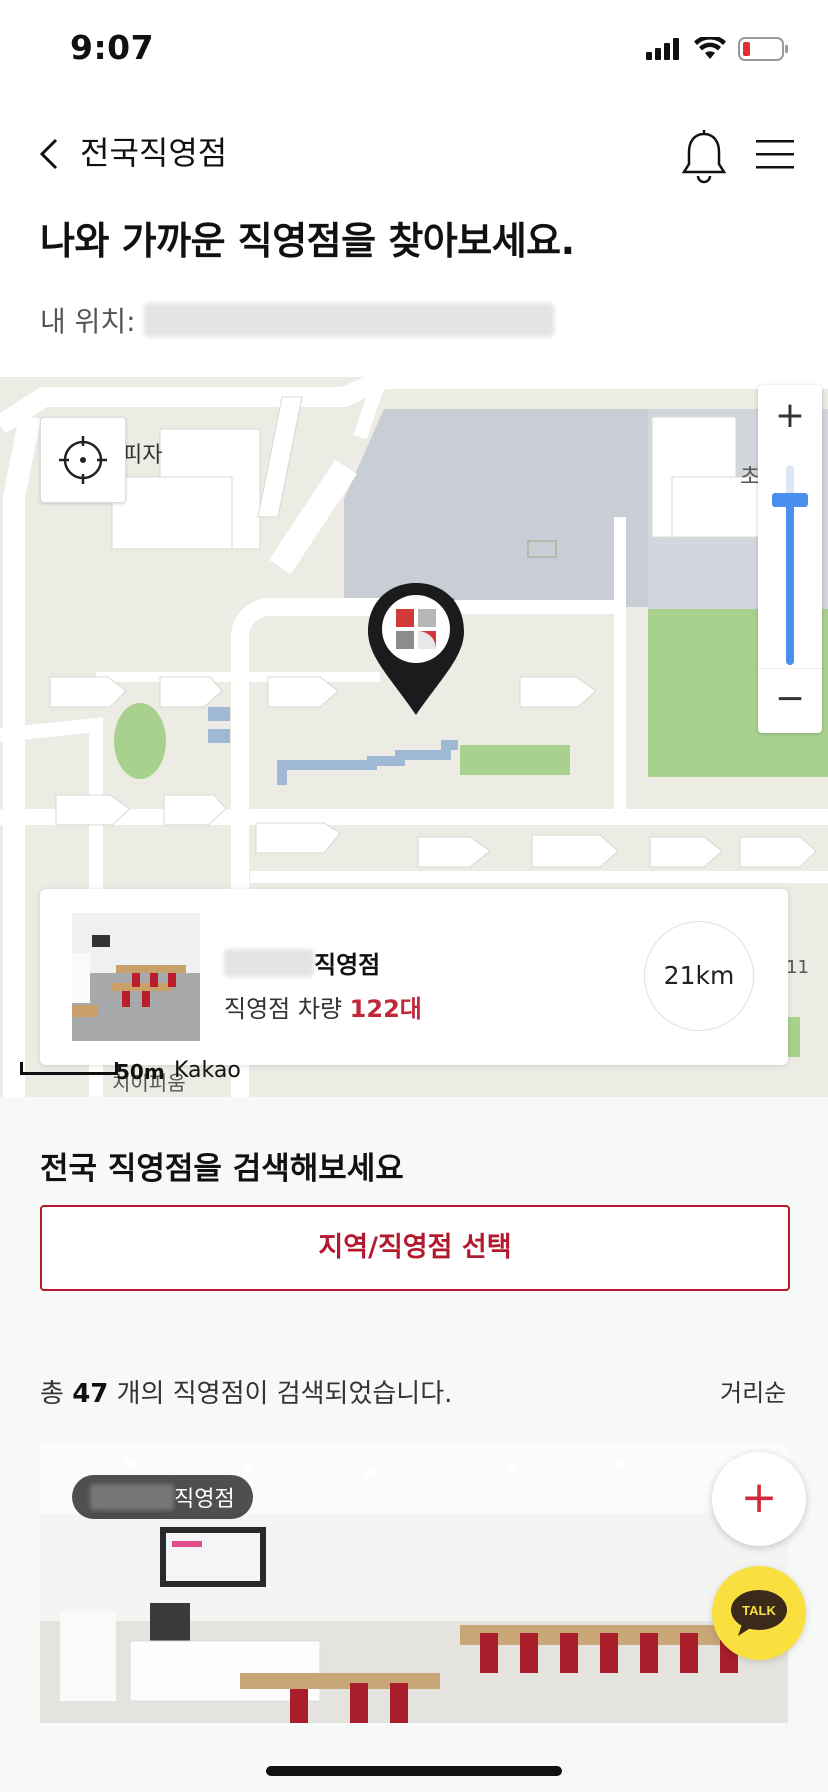  Describe the element at coordinates (414, 50) in the screenshot. I see `status-bar: 9:07` at that location.